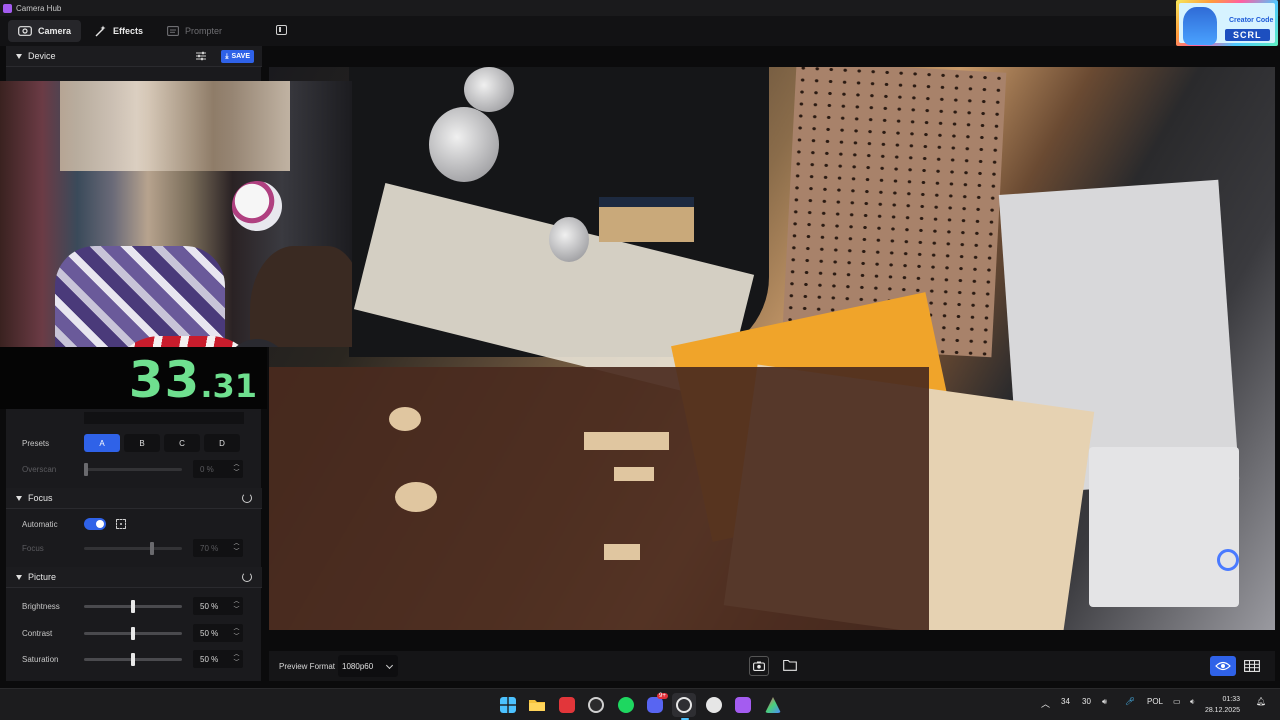 The width and height of the screenshot is (1280, 720). I want to click on overscan-row: Overscan 0 % ︿ ﹀, so click(137, 469).